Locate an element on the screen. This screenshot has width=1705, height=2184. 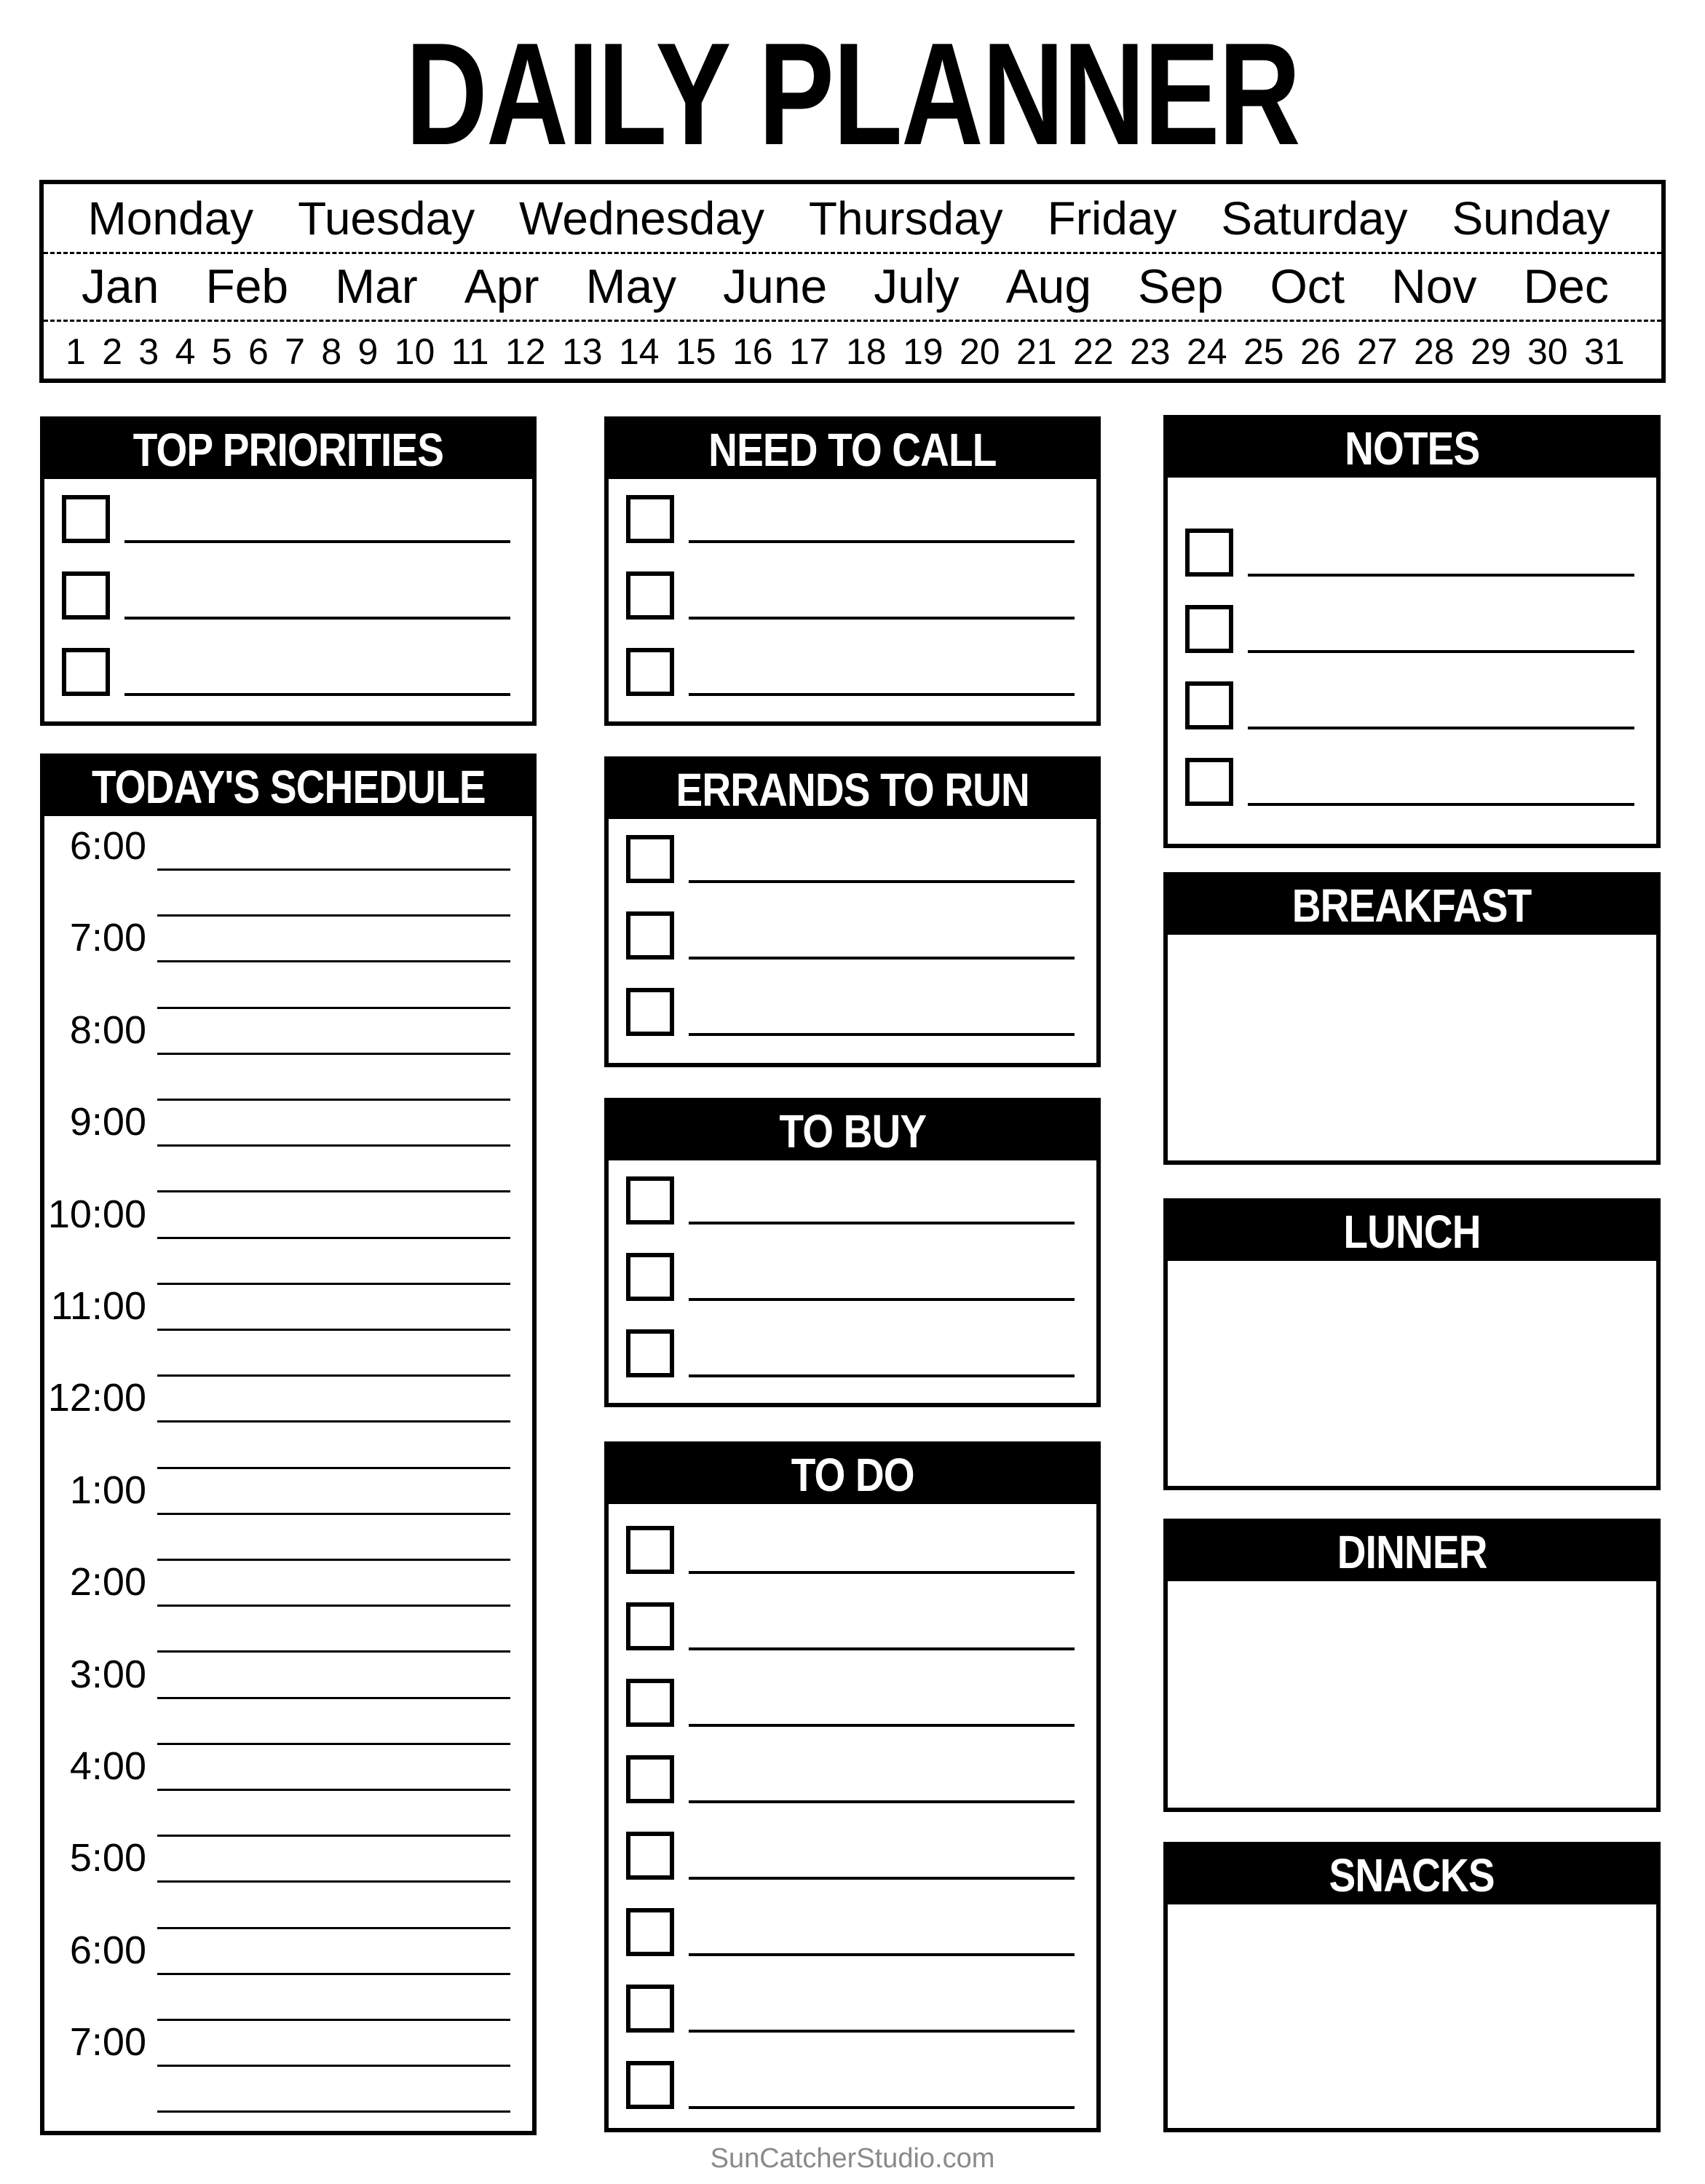
date-option: 28 is located at coordinates (1434, 352).